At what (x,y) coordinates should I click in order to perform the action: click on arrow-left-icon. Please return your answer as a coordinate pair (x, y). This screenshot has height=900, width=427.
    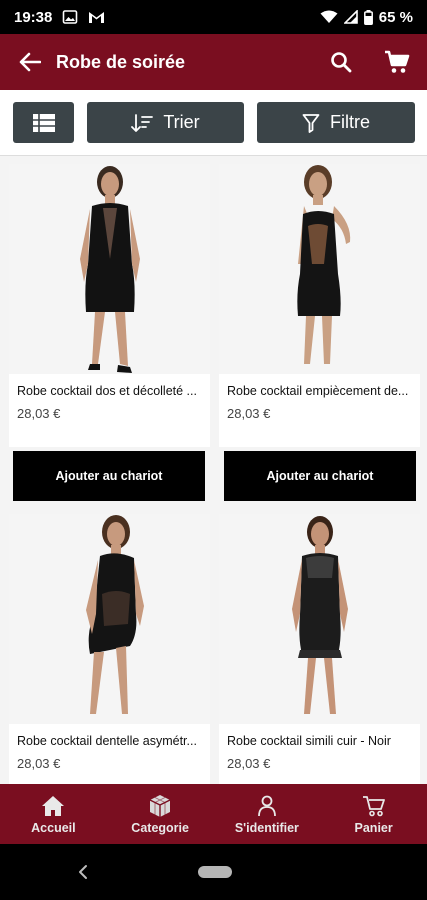
    Looking at the image, I should click on (30, 62).